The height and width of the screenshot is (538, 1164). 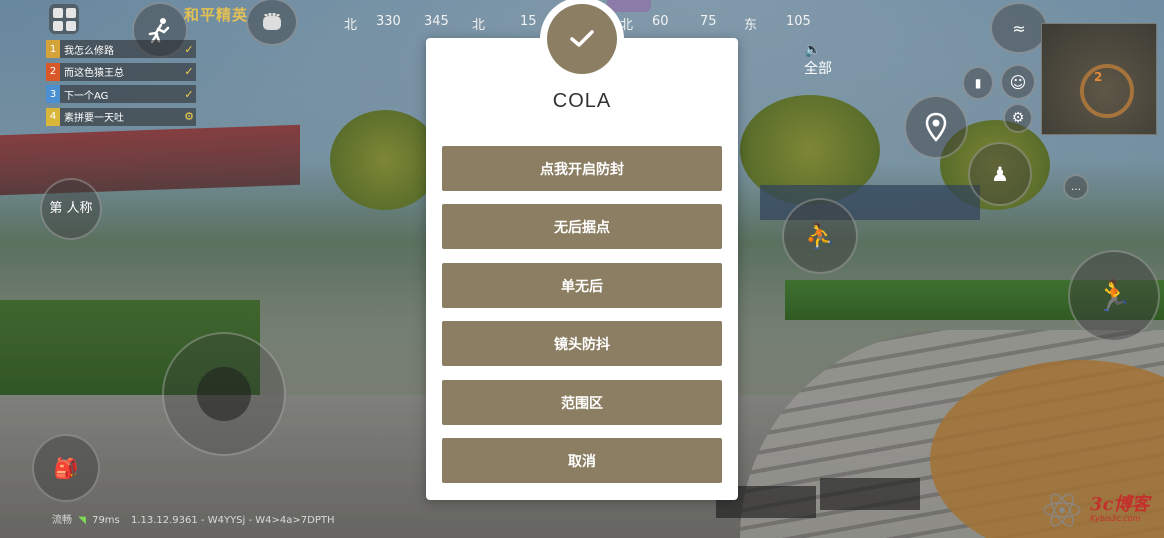 I want to click on settings-button: ⚙, so click(x=1018, y=118).